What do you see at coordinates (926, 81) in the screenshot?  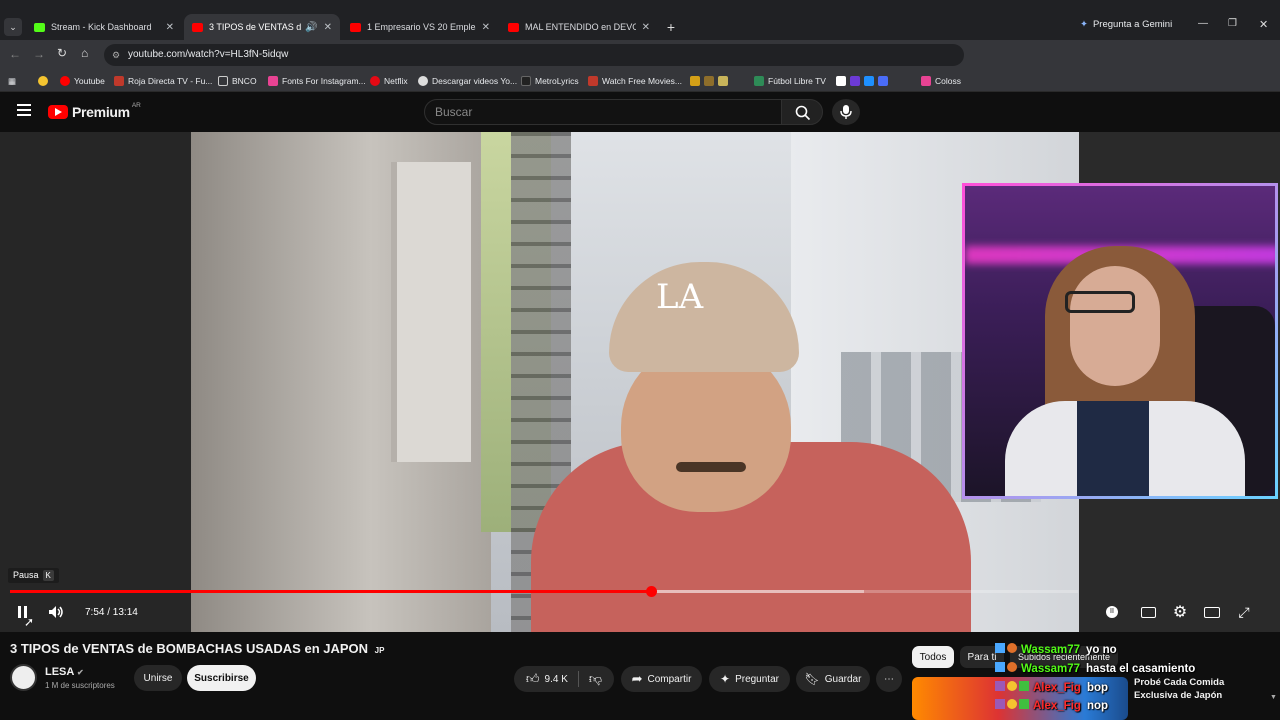 I see `coloss-icon` at bounding box center [926, 81].